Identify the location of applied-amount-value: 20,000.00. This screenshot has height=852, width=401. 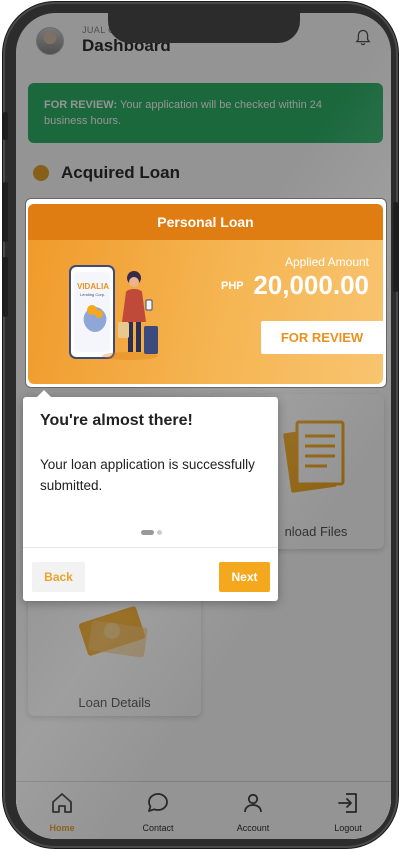
(311, 285).